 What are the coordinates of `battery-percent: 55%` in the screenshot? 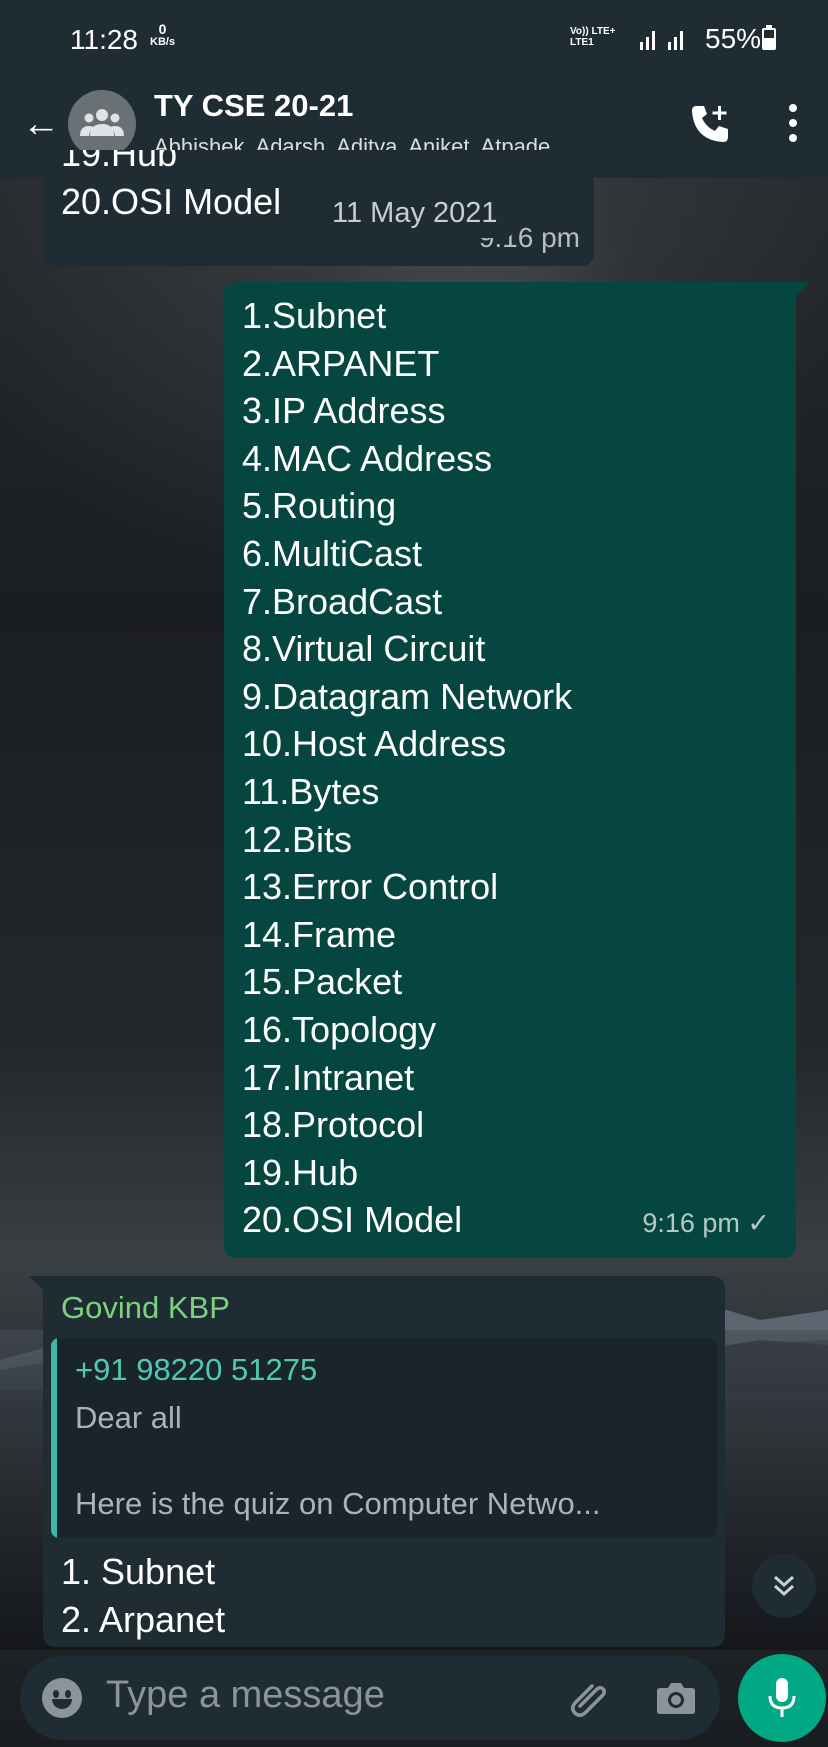 It's located at (733, 38).